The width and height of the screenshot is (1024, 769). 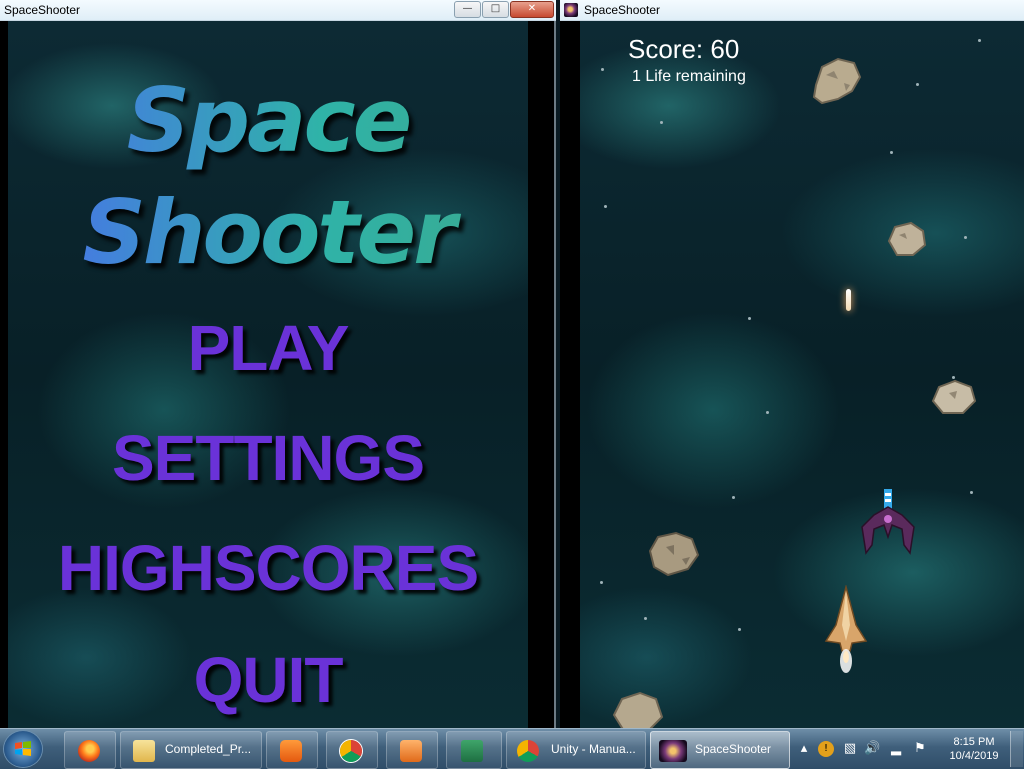 I want to click on firefox-icon, so click(x=89, y=751).